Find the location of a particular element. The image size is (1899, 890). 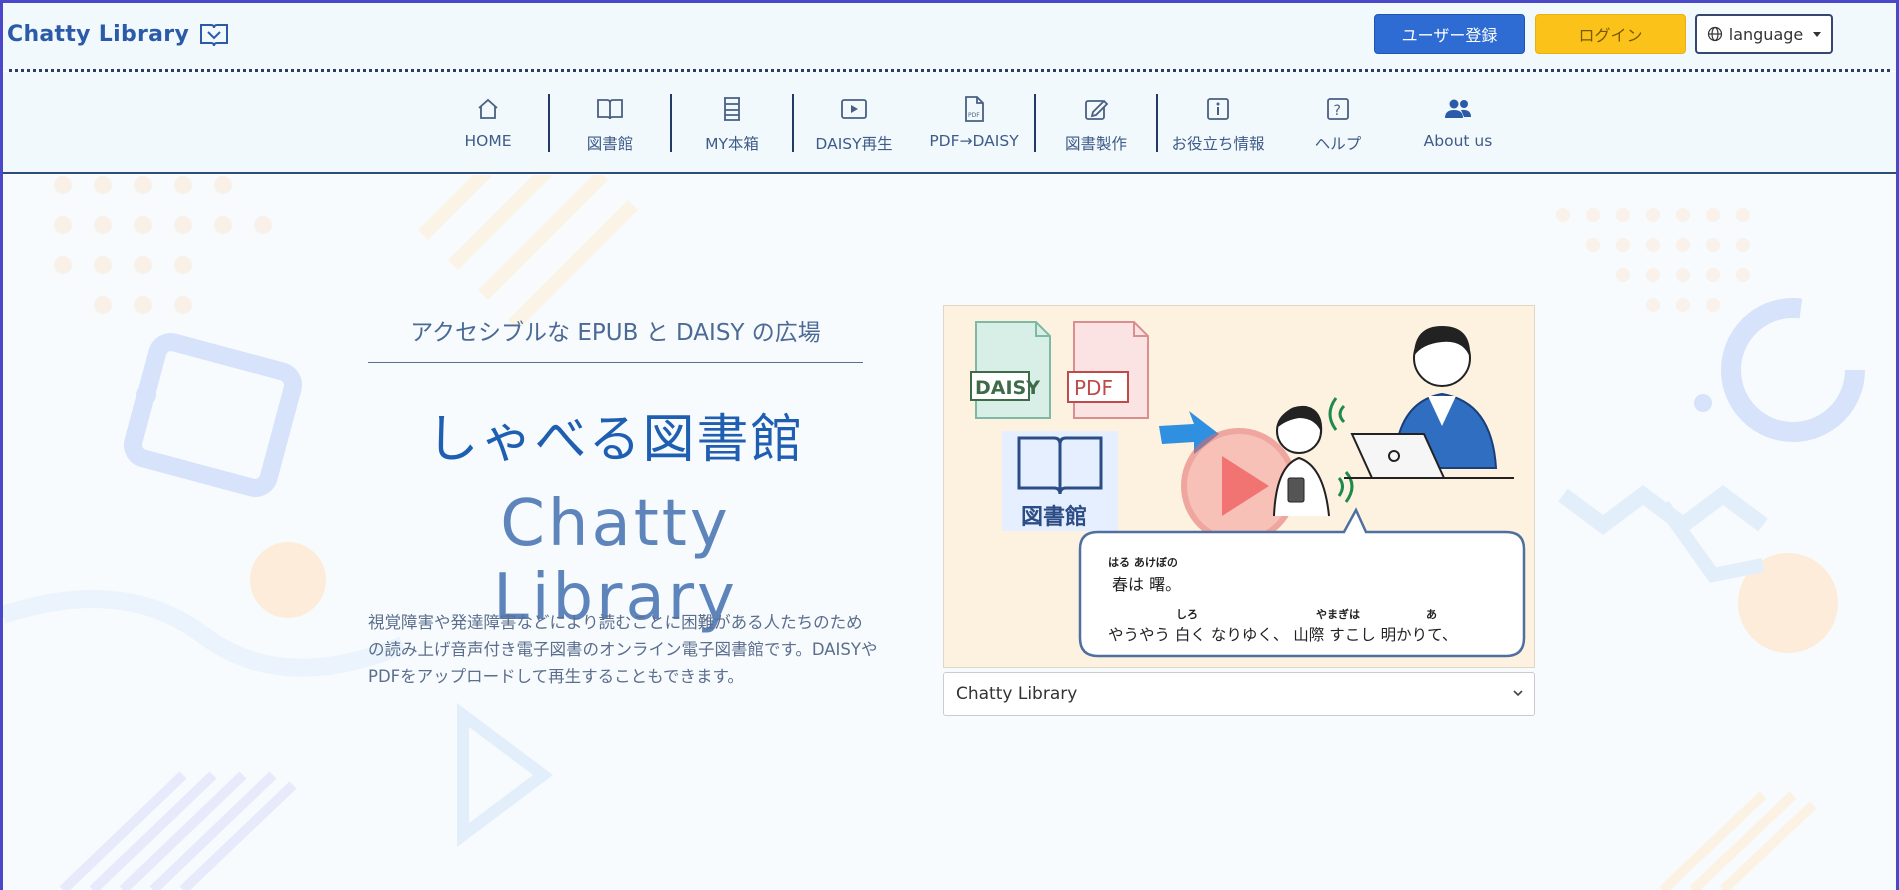

subtitle-divider is located at coordinates (615, 362).